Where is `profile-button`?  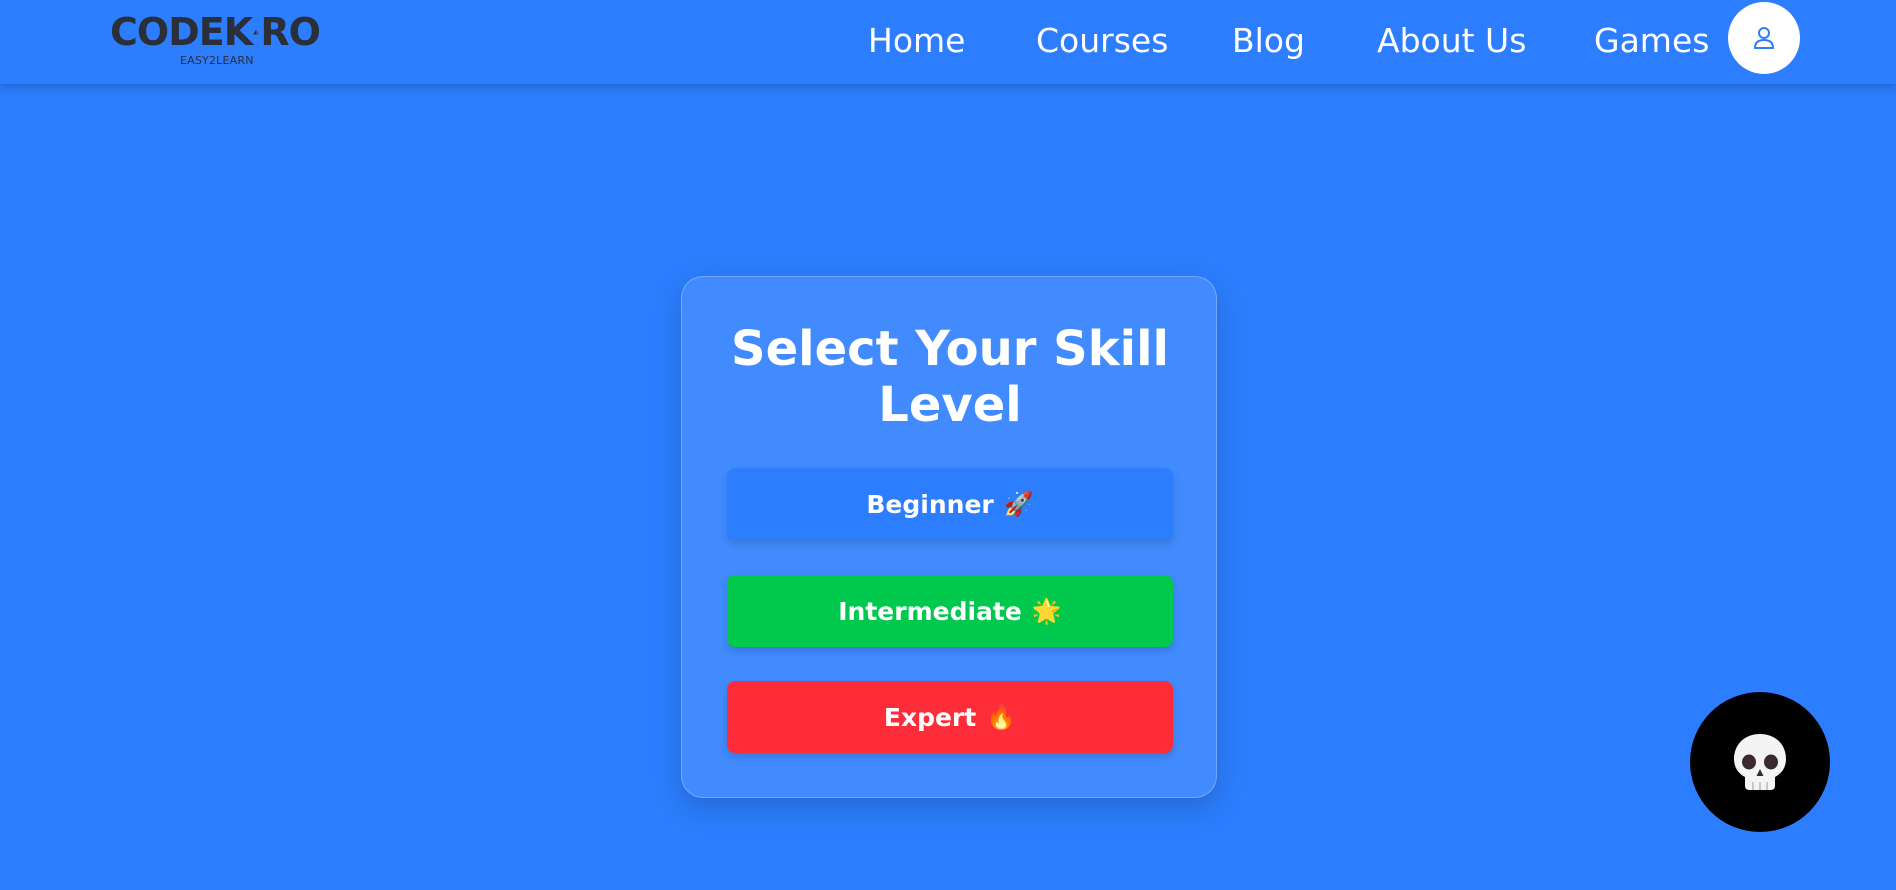 profile-button is located at coordinates (1764, 38).